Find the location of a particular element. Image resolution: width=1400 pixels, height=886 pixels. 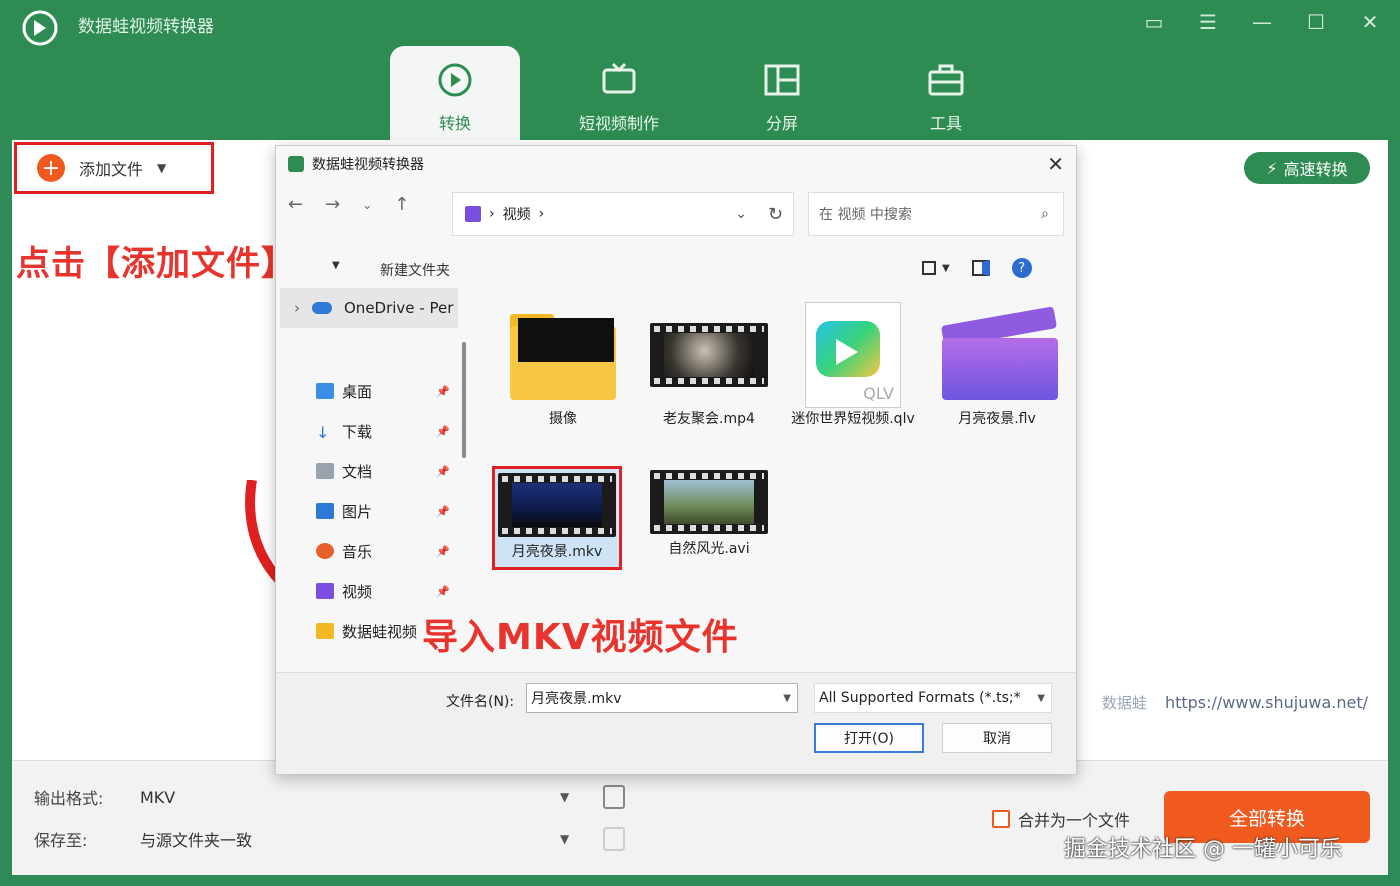

tab-tools: 工具 is located at coordinates (946, 93).